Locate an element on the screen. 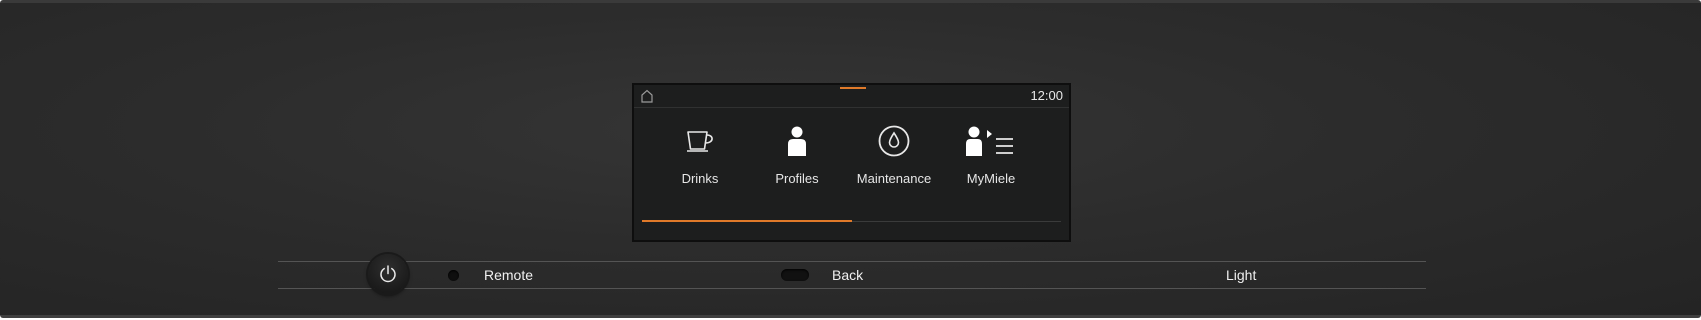  menu-item-label: Drinks is located at coordinates (700, 178).